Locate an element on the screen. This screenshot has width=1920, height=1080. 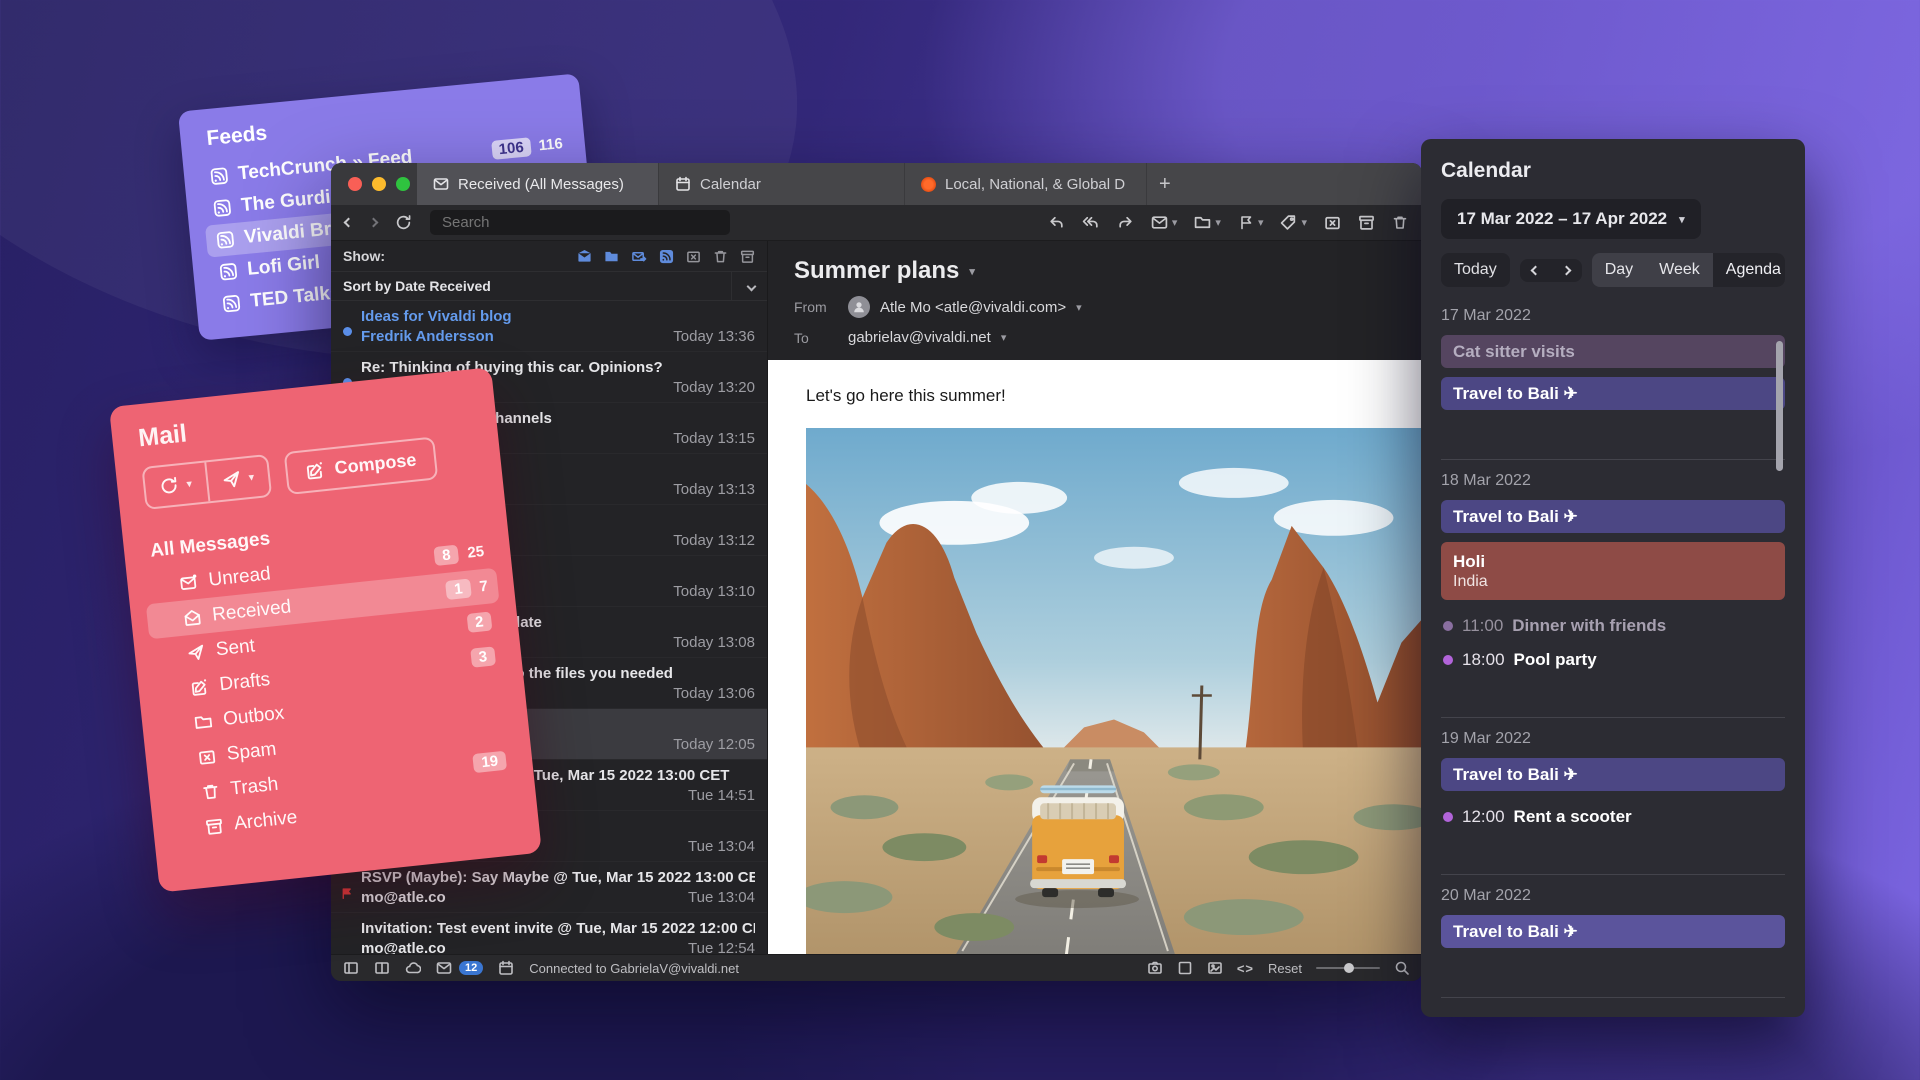
sort-direction-button is located at coordinates (744, 286).